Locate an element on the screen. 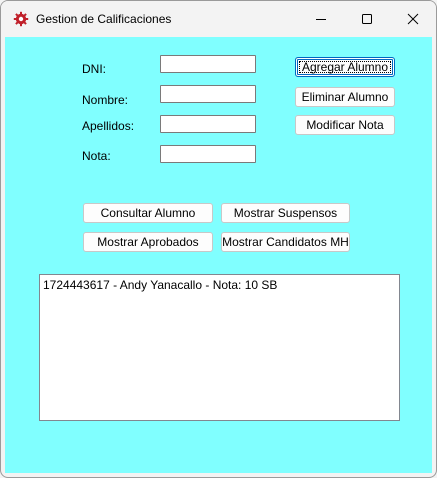 This screenshot has width=437, height=478. maximize-icon is located at coordinates (367, 19).